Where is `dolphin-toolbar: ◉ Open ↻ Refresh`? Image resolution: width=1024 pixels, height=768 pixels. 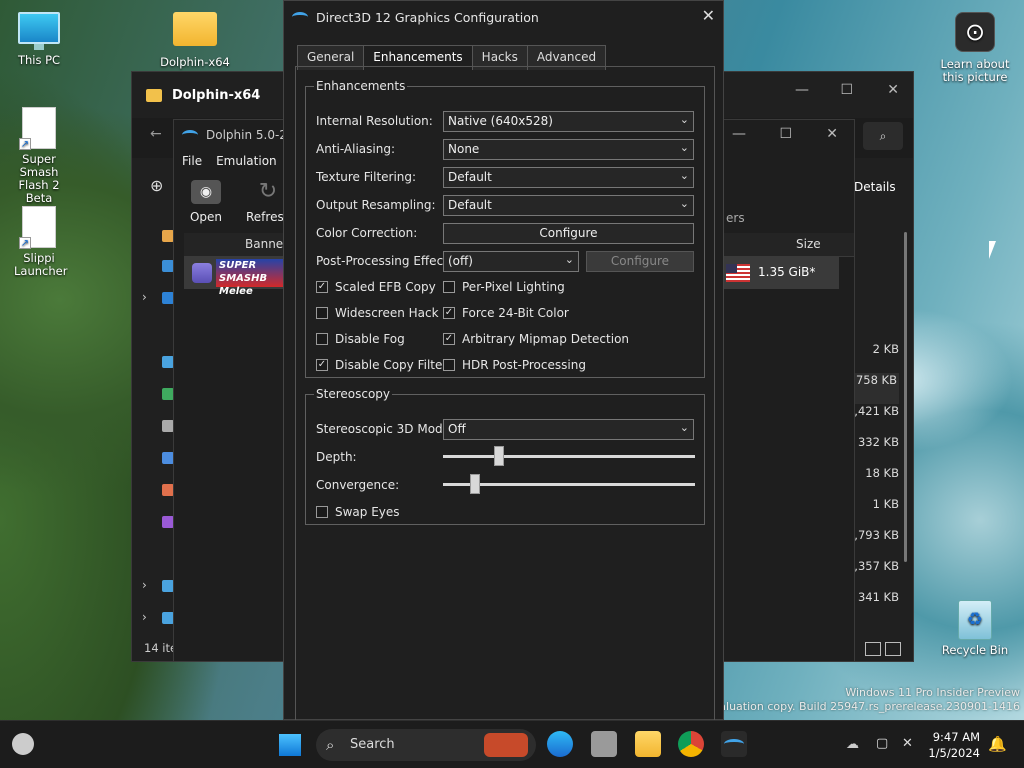
dolphin-toolbar: ◉ Open ↻ Refresh is located at coordinates (237, 202).